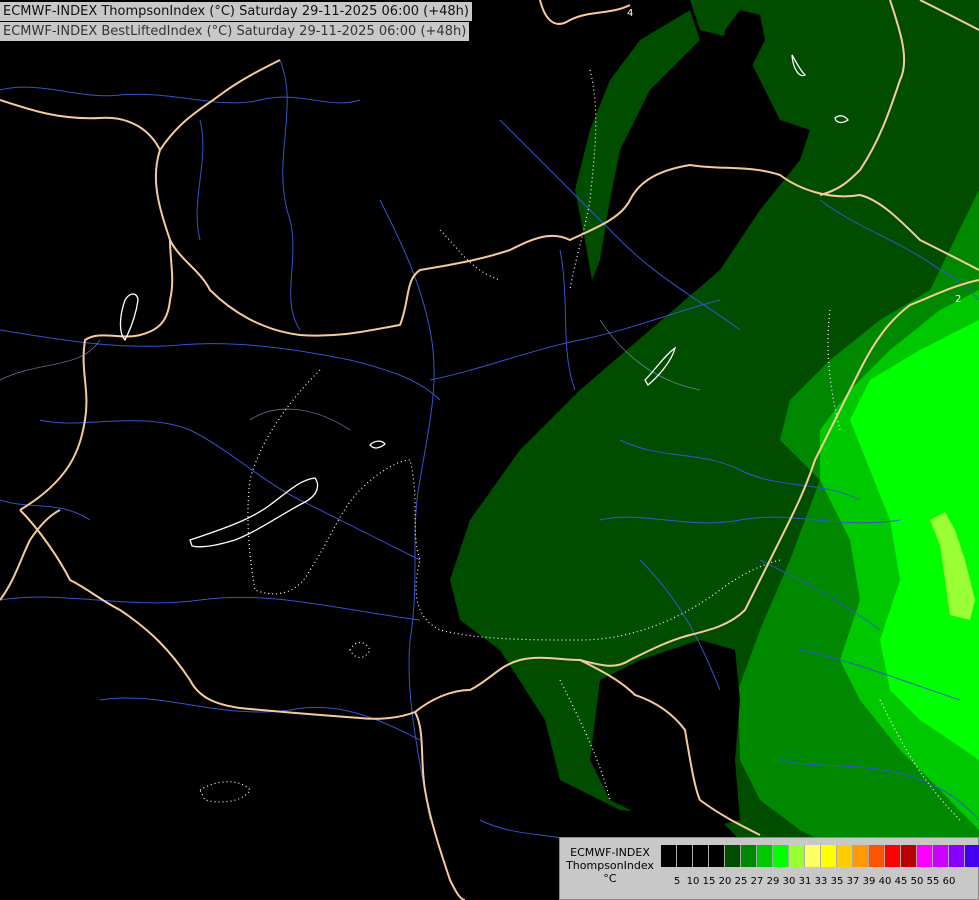 The height and width of the screenshot is (900, 979). I want to click on legend-tick-label: 55, so click(933, 881).